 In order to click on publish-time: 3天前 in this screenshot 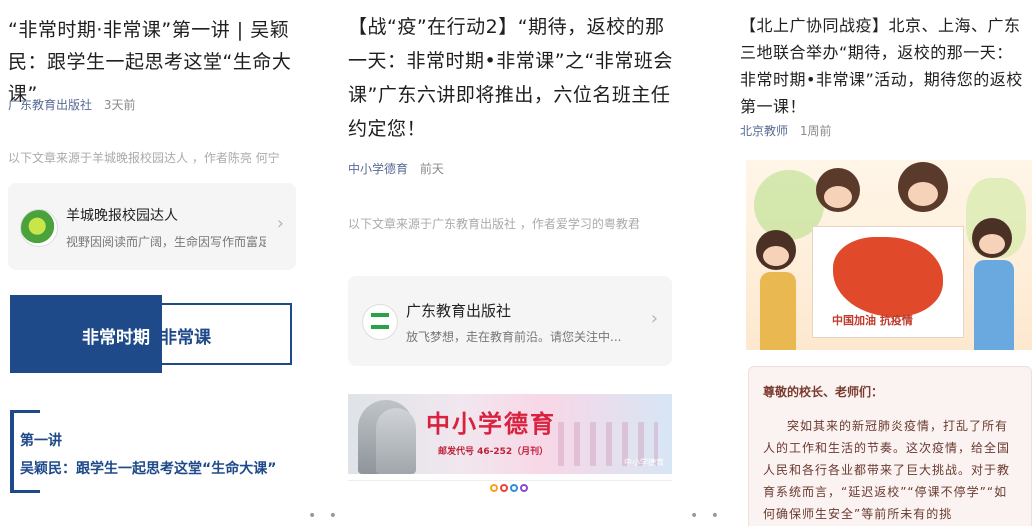, I will do `click(119, 105)`.